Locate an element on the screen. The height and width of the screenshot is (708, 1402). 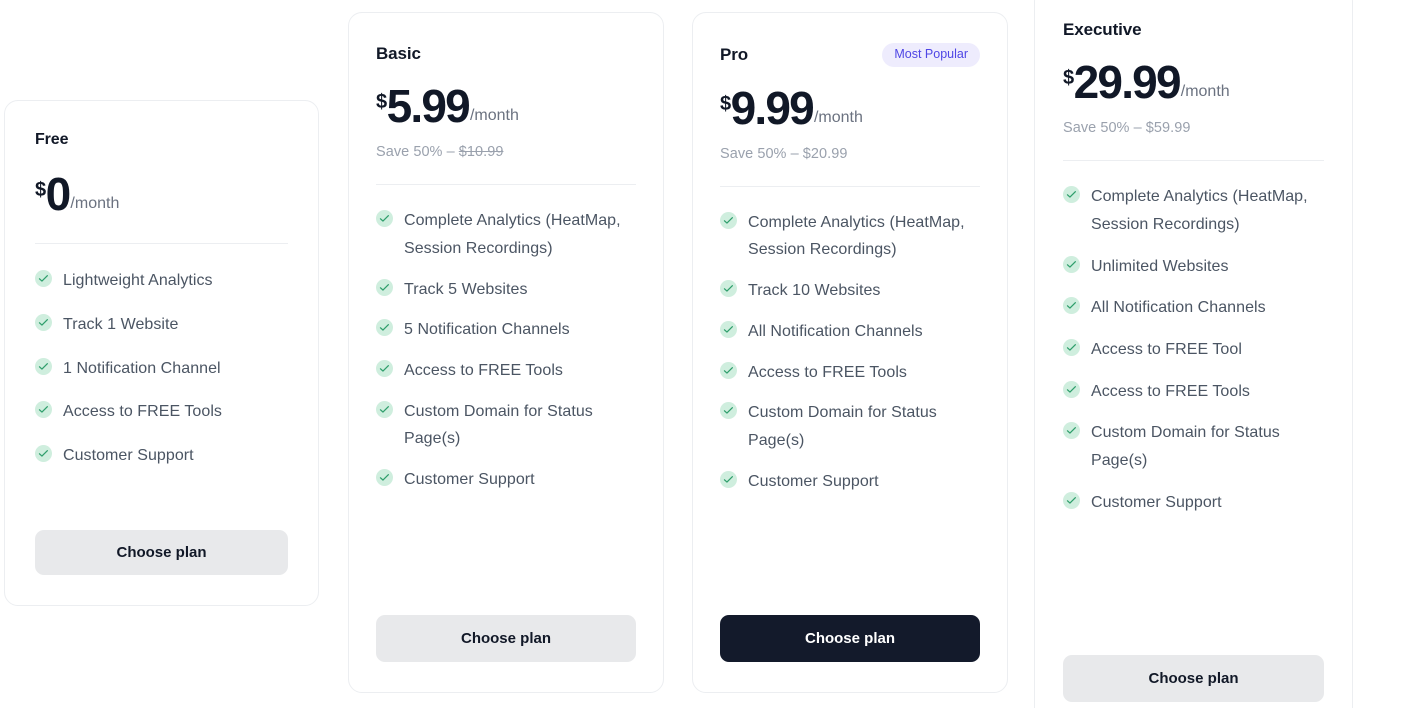
plan-header: Executive is located at coordinates (1193, 30).